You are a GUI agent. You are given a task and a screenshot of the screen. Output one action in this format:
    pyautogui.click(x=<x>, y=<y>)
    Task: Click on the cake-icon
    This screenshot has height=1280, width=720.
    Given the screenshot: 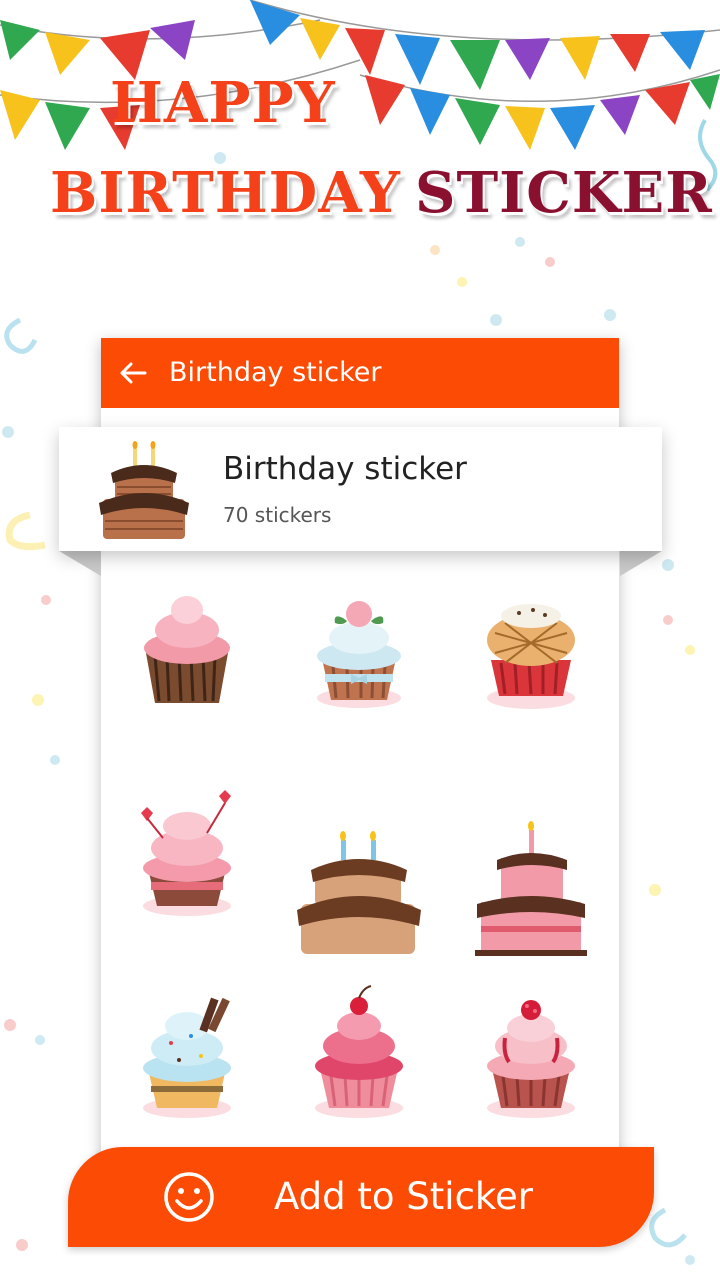 What is the action you would take?
    pyautogui.click(x=144, y=490)
    